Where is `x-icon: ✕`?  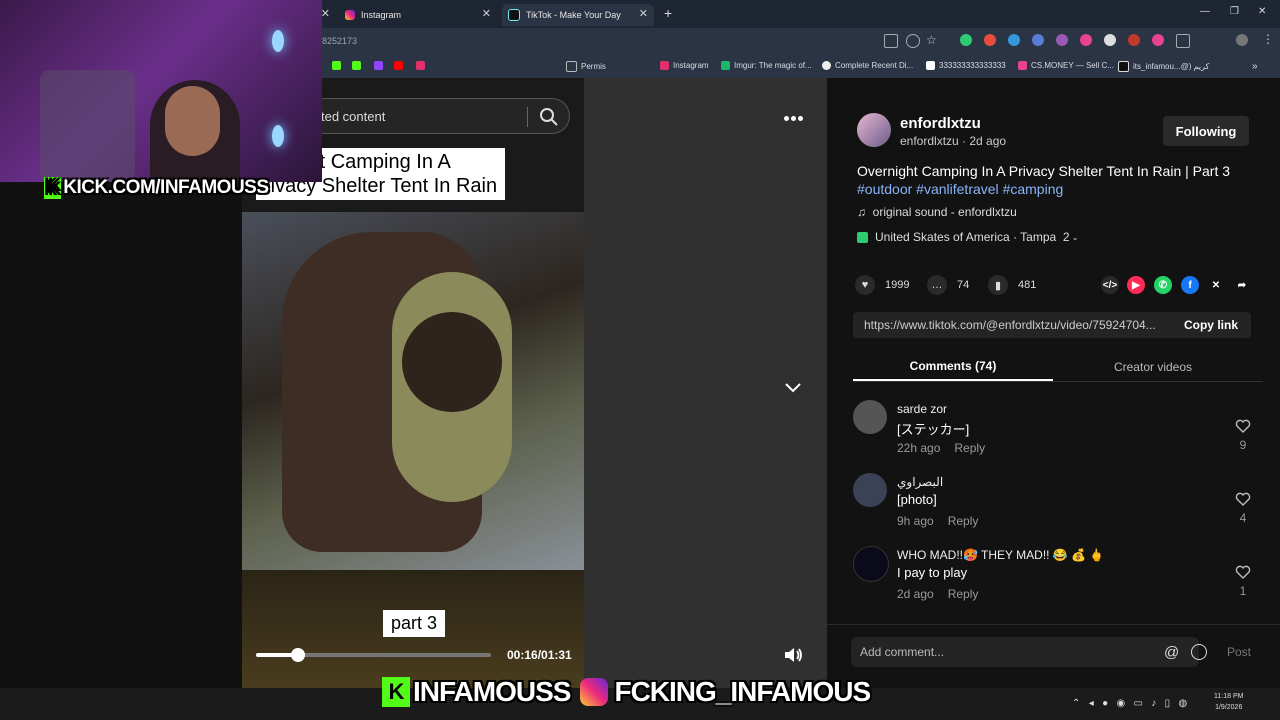
x-icon: ✕ is located at coordinates (1216, 285).